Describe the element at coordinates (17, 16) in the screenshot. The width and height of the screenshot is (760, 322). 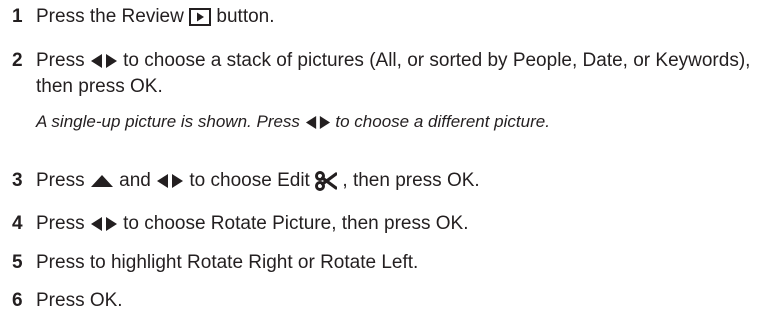
I see `step-number: 1` at that location.